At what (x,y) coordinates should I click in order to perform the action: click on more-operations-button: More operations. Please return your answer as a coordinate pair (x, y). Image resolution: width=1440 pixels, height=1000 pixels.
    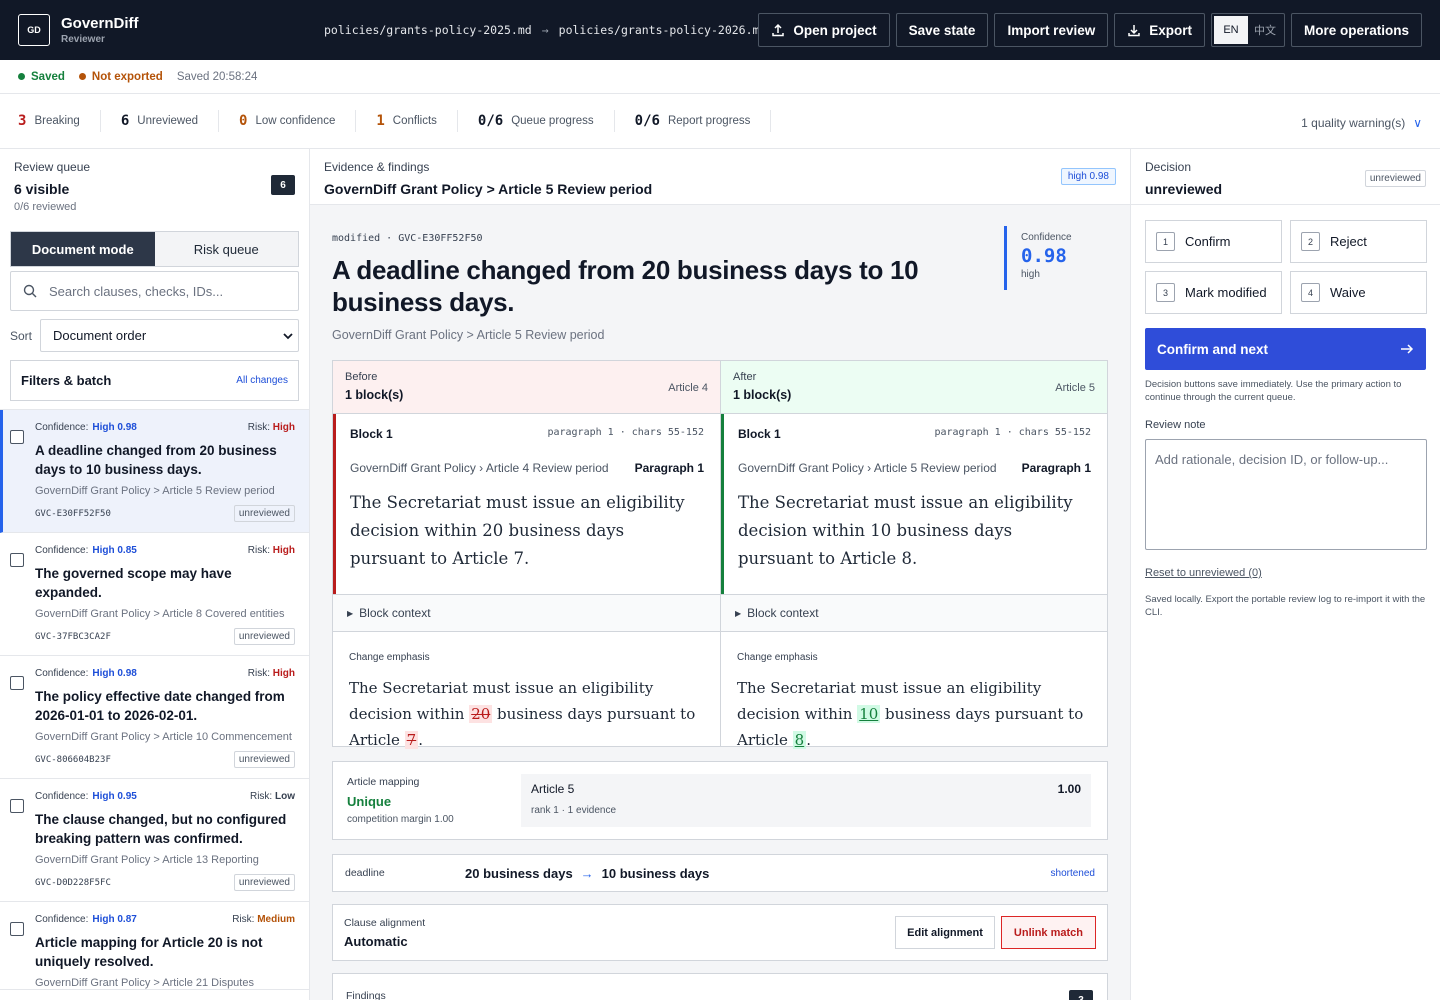
    Looking at the image, I should click on (1356, 30).